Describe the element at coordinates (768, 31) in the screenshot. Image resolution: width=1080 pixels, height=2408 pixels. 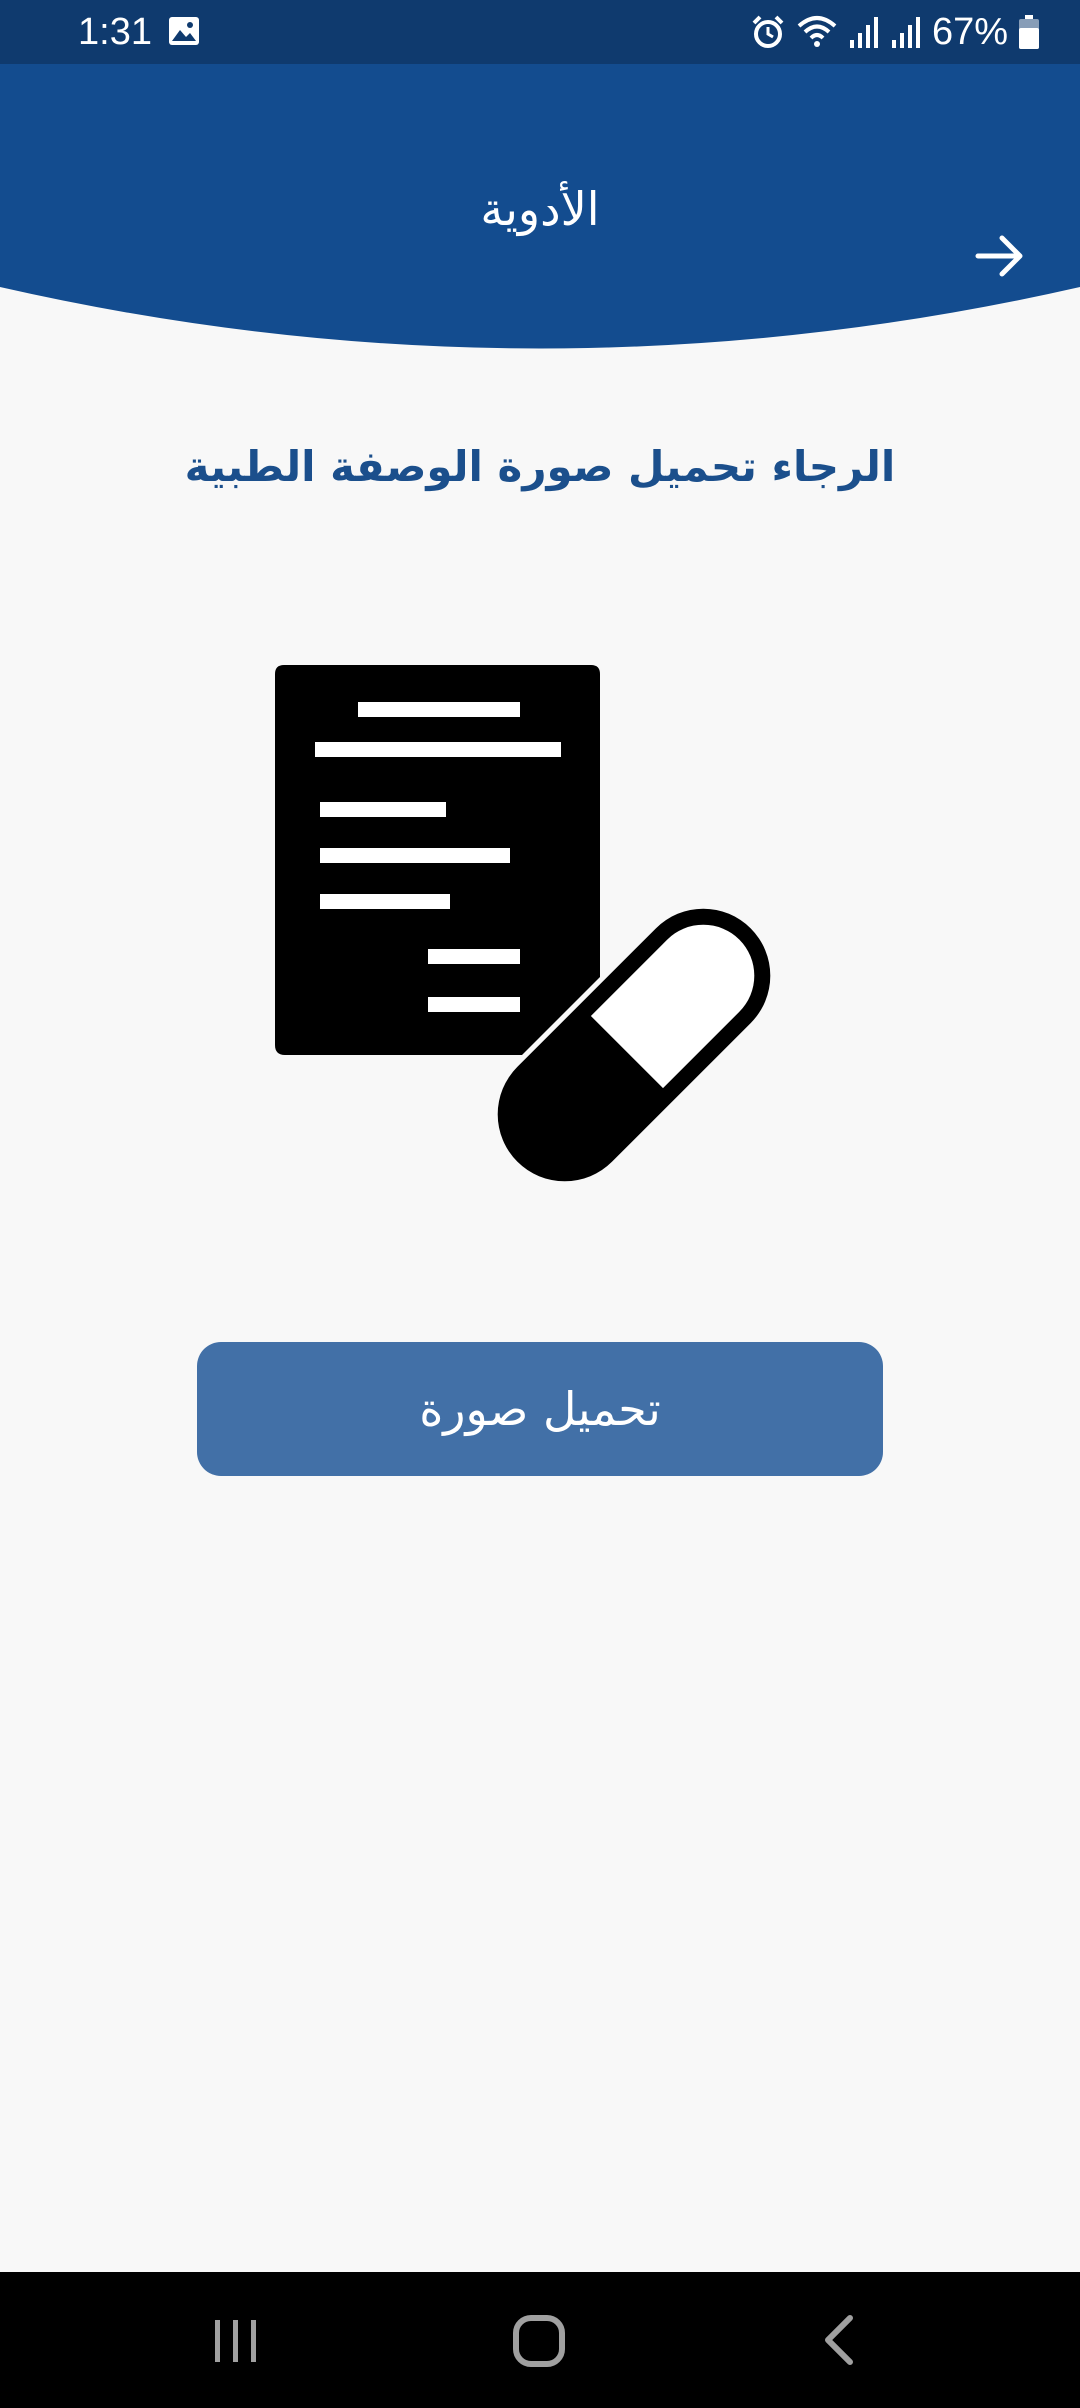
I see `alarm-icon` at that location.